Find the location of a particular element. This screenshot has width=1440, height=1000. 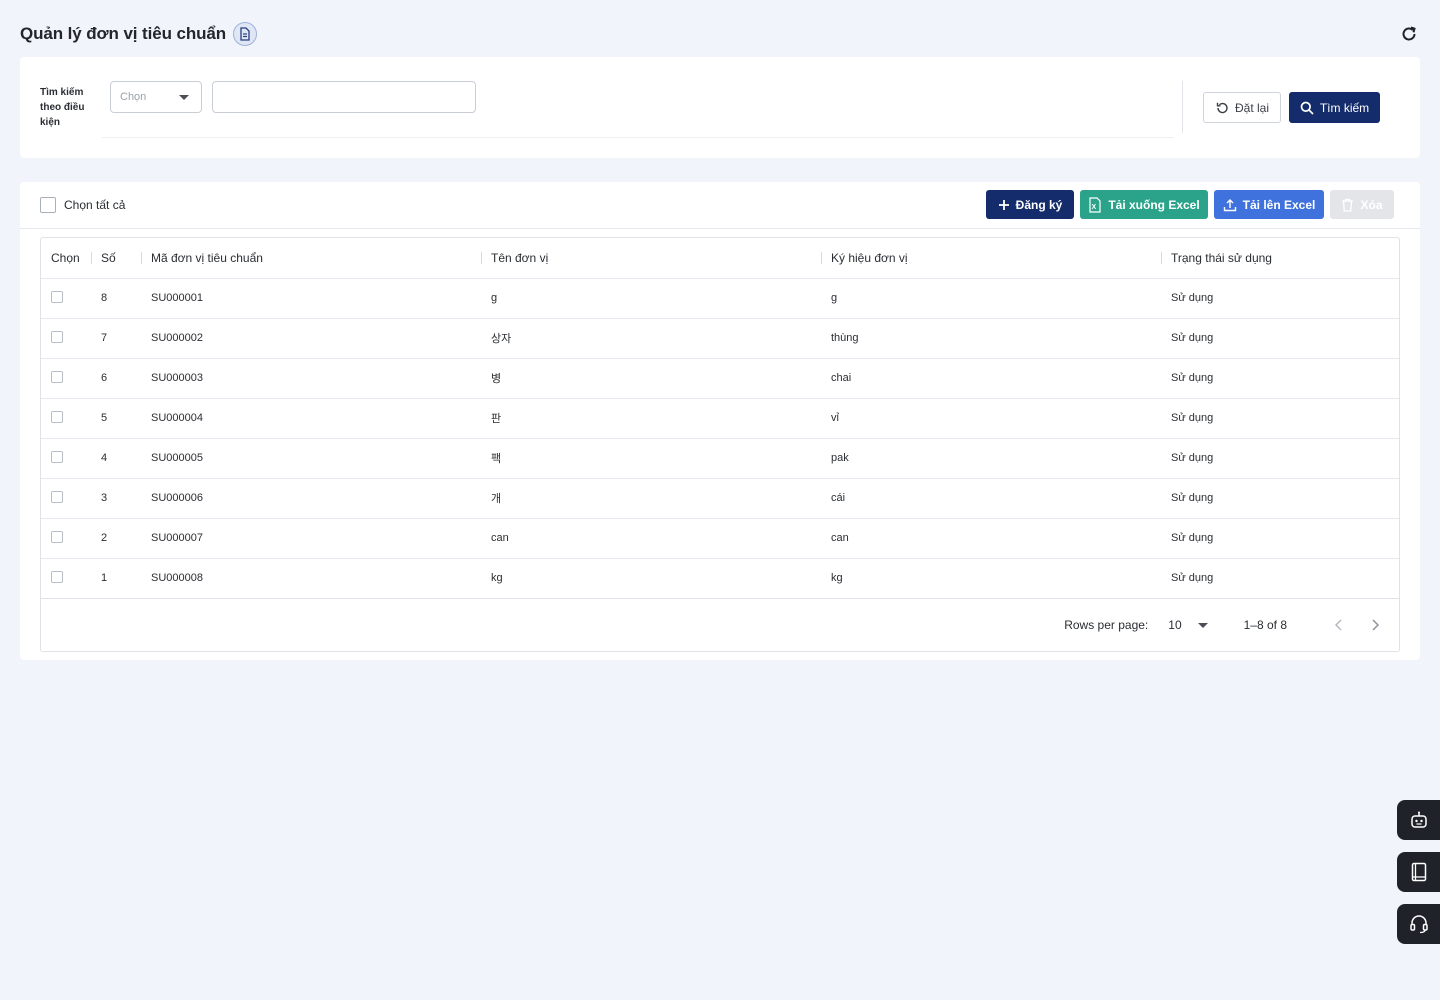

cell-symbol: pak is located at coordinates (991, 458).